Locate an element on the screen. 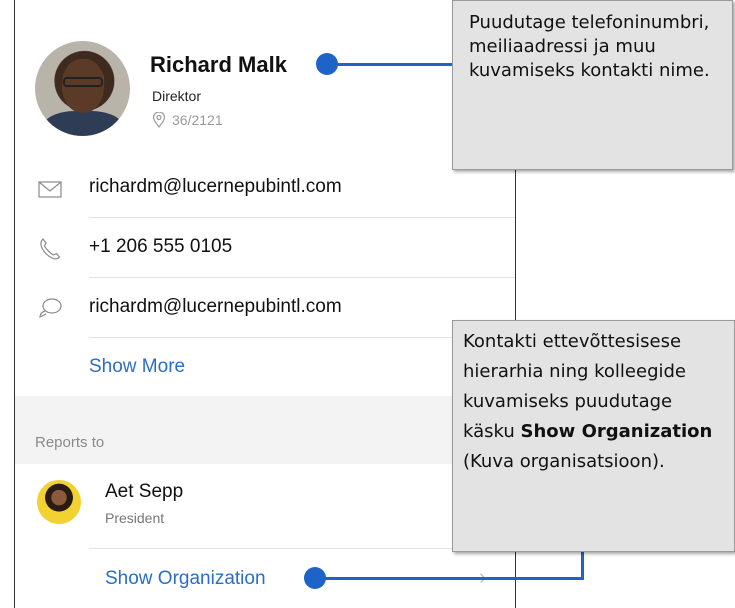 Image resolution: width=735 pixels, height=608 pixels. show-organization-link: Show Organization is located at coordinates (185, 579).